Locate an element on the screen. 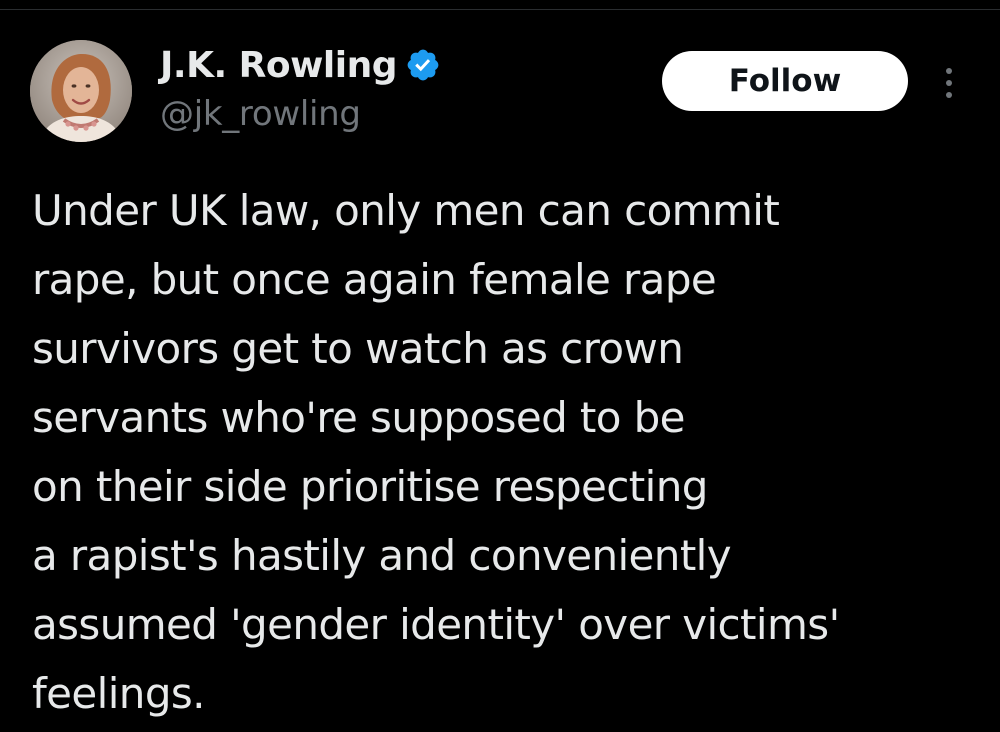 This screenshot has width=1000, height=732. tweet-text-line: a rapist's hastily and conveniently is located at coordinates (382, 555).